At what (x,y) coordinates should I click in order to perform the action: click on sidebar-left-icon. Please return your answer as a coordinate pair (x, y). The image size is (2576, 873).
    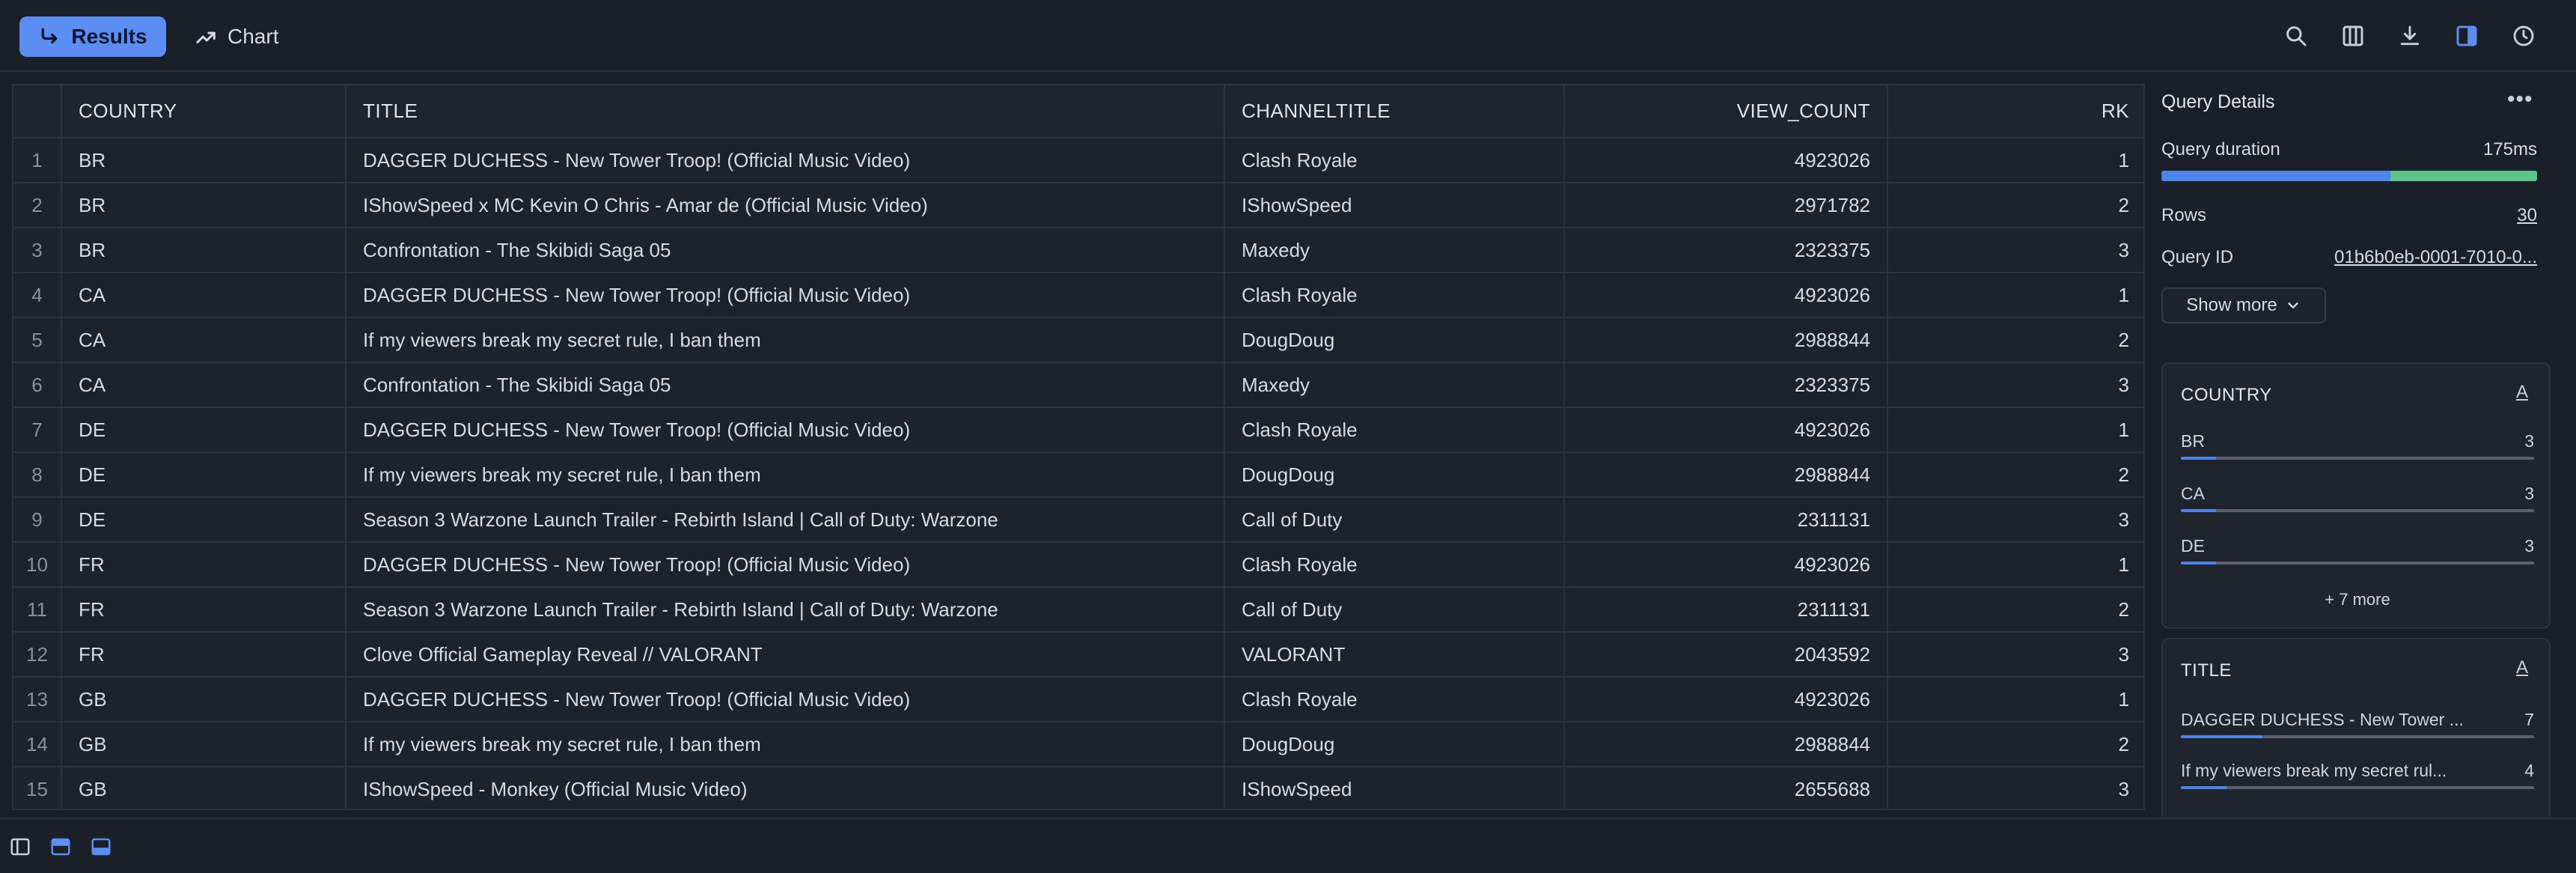
    Looking at the image, I should click on (20, 847).